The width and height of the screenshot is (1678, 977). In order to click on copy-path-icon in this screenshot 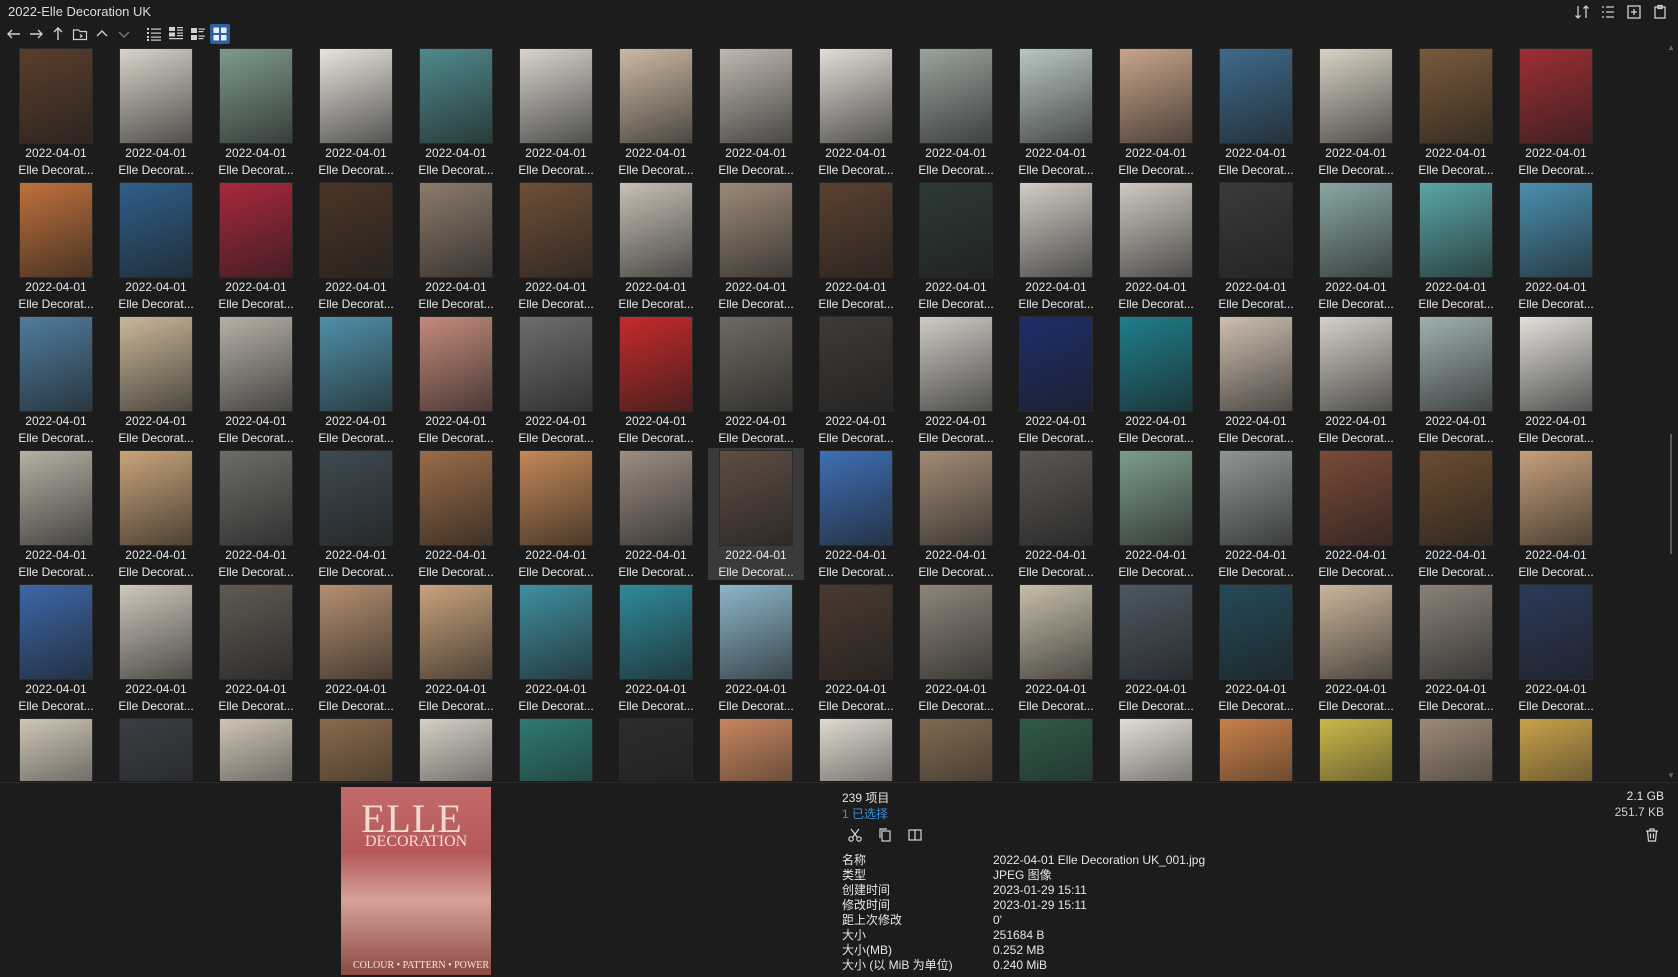, I will do `click(915, 835)`.